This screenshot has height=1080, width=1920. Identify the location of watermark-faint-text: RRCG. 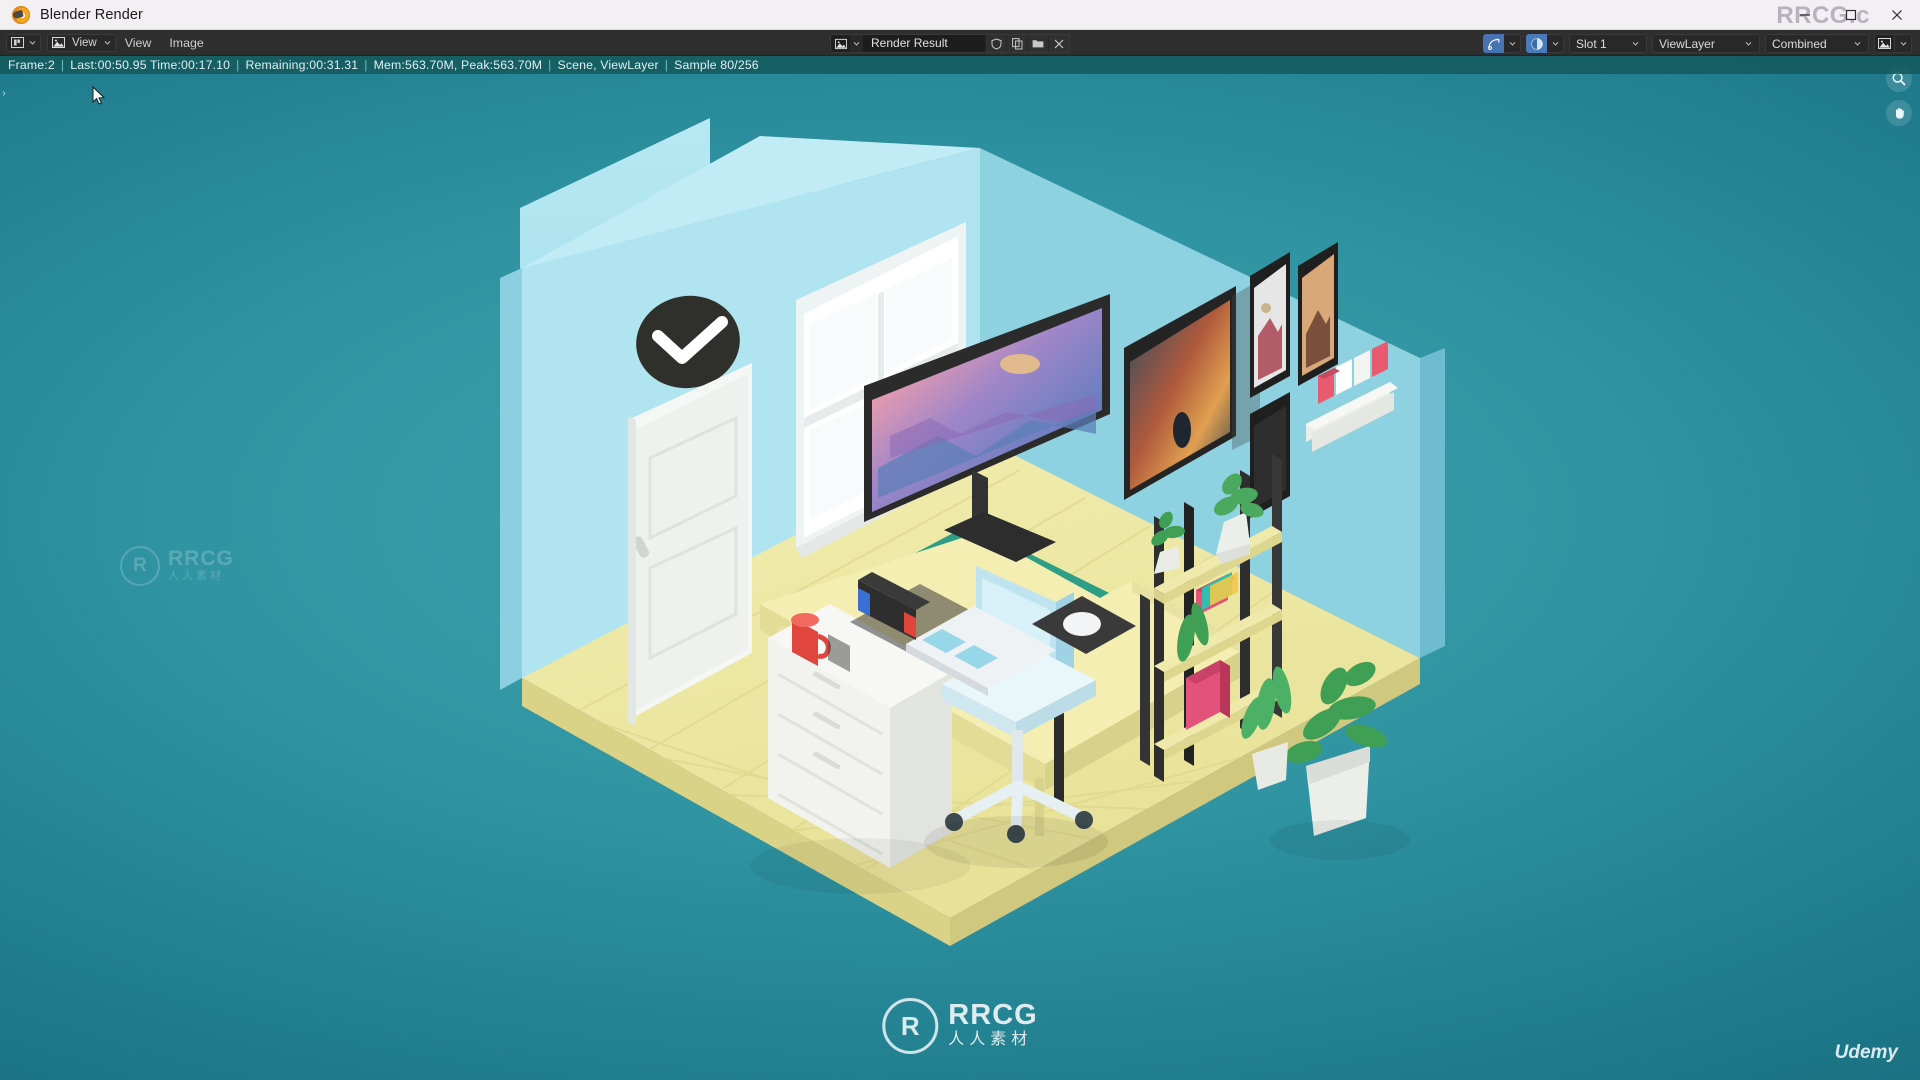
(201, 559).